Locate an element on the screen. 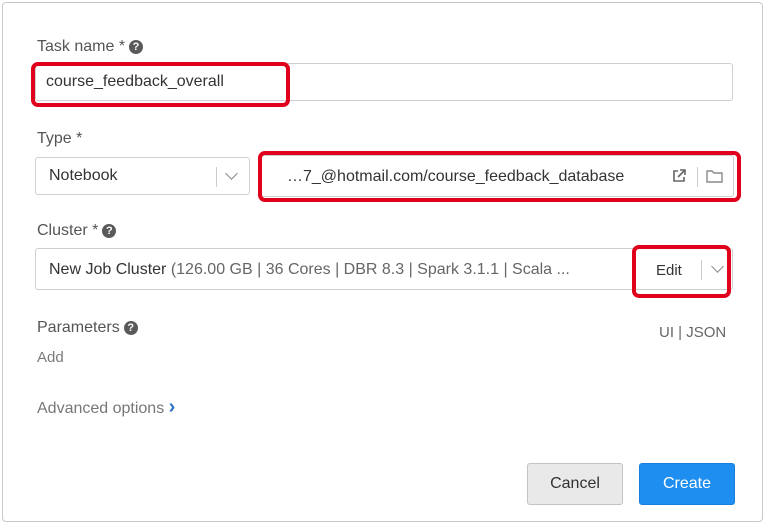  cluster-name: New Job Cluster is located at coordinates (108, 269).